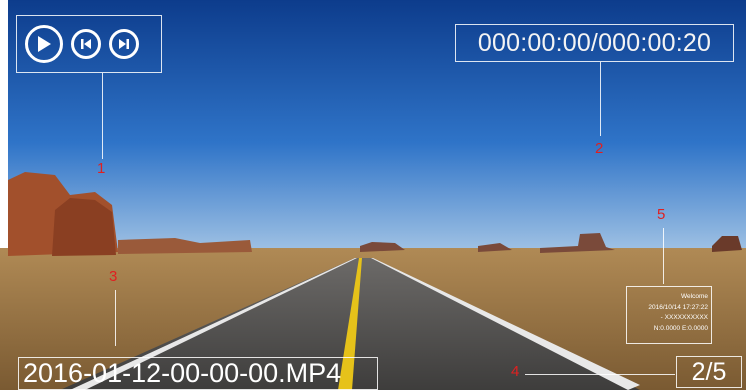  Describe the element at coordinates (678, 307) in the screenshot. I see `stamp-line: 2016/10/14 17:27:22` at that location.